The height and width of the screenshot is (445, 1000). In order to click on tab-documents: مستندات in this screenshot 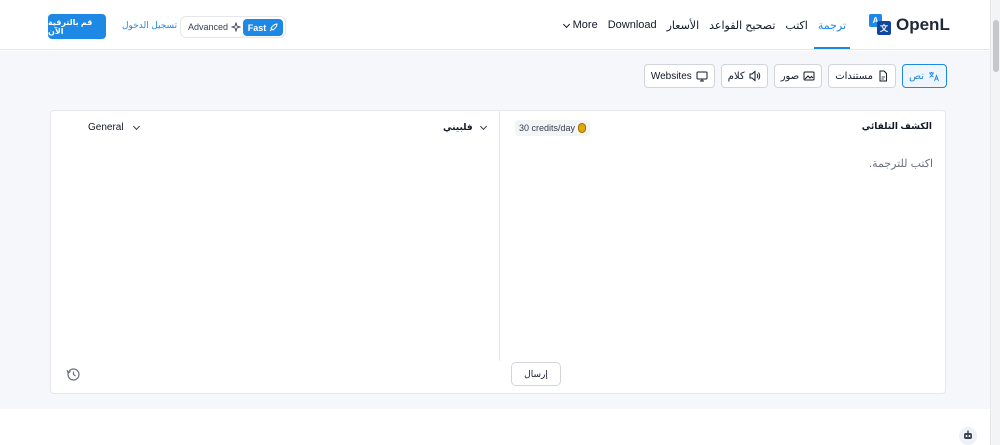, I will do `click(862, 76)`.